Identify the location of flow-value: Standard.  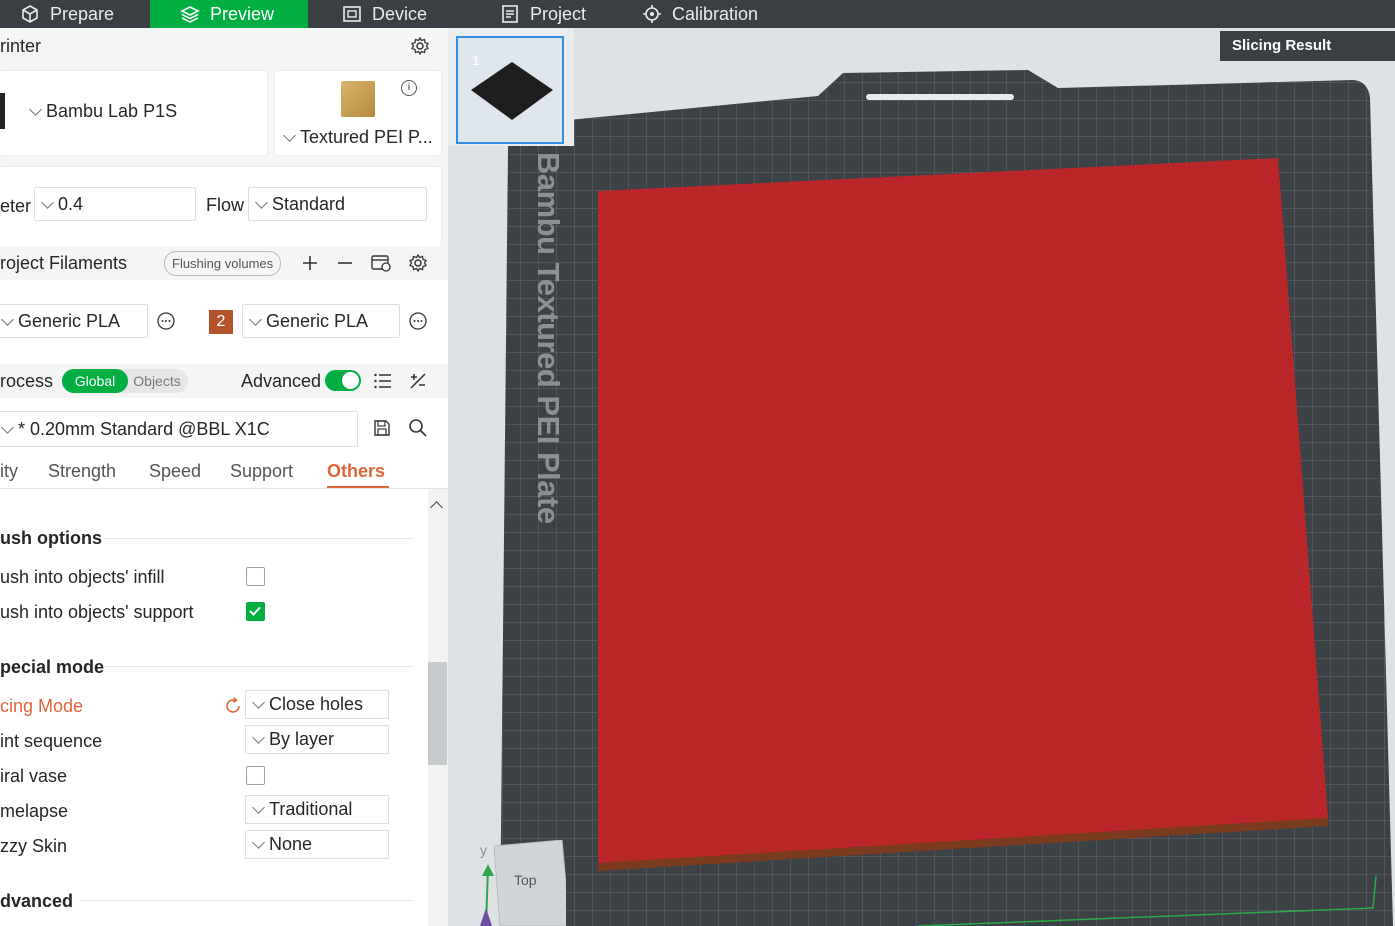
(309, 203).